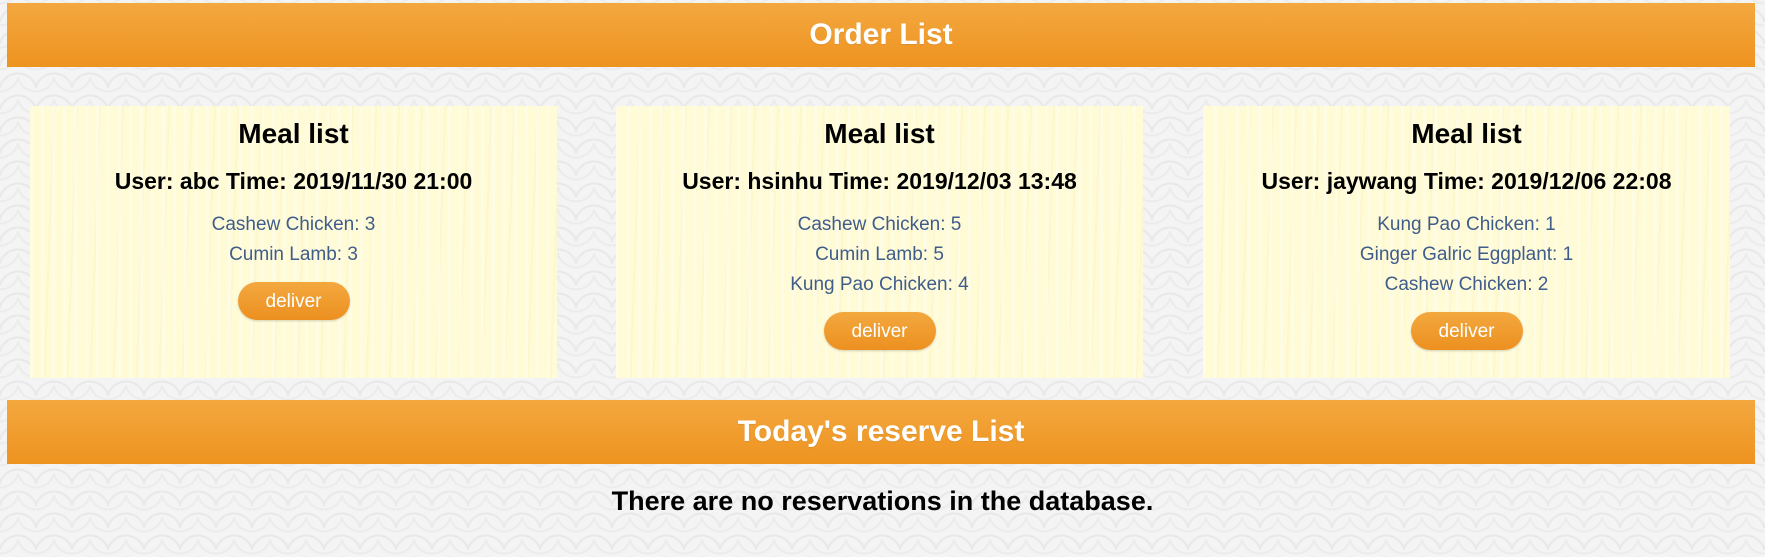 This screenshot has width=1765, height=557. I want to click on meal-item: Ginger Galric Eggplant: 1, so click(1466, 254).